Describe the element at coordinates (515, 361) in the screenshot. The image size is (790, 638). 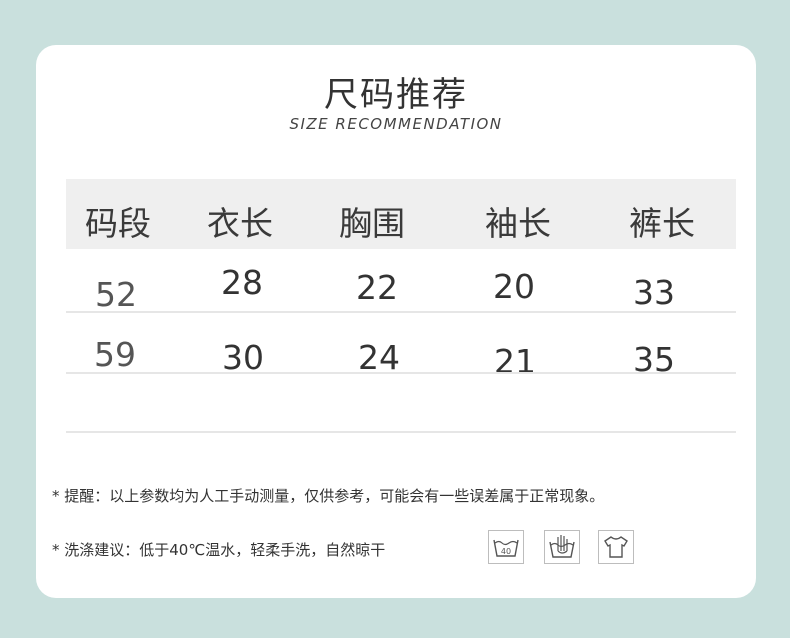
I see `table-cell-sleeve: 21` at that location.